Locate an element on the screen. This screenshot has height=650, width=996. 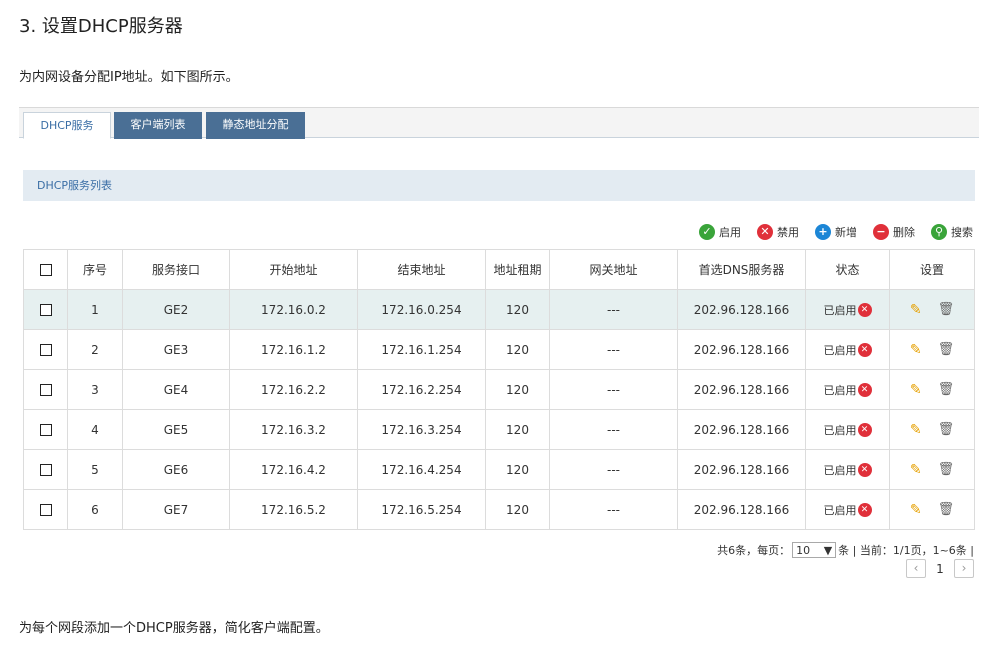
search-circle-icon: ⚲ is located at coordinates (939, 232).